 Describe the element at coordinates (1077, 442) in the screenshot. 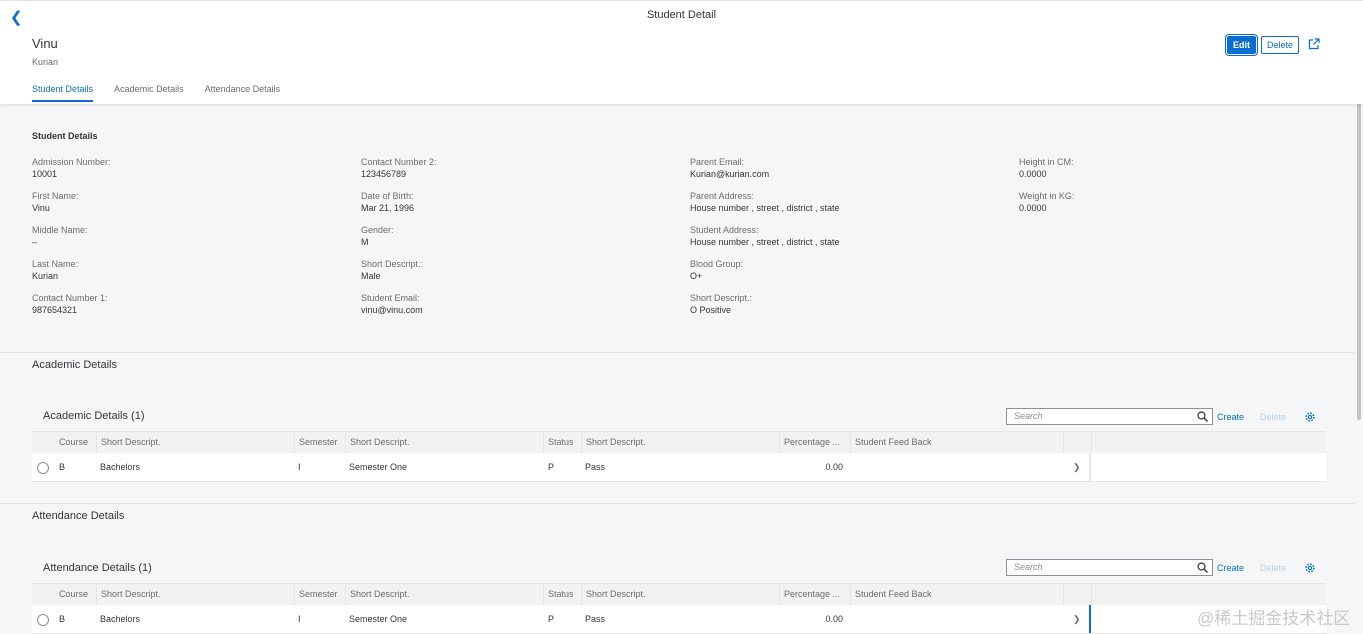

I see `column-header-spacer` at that location.